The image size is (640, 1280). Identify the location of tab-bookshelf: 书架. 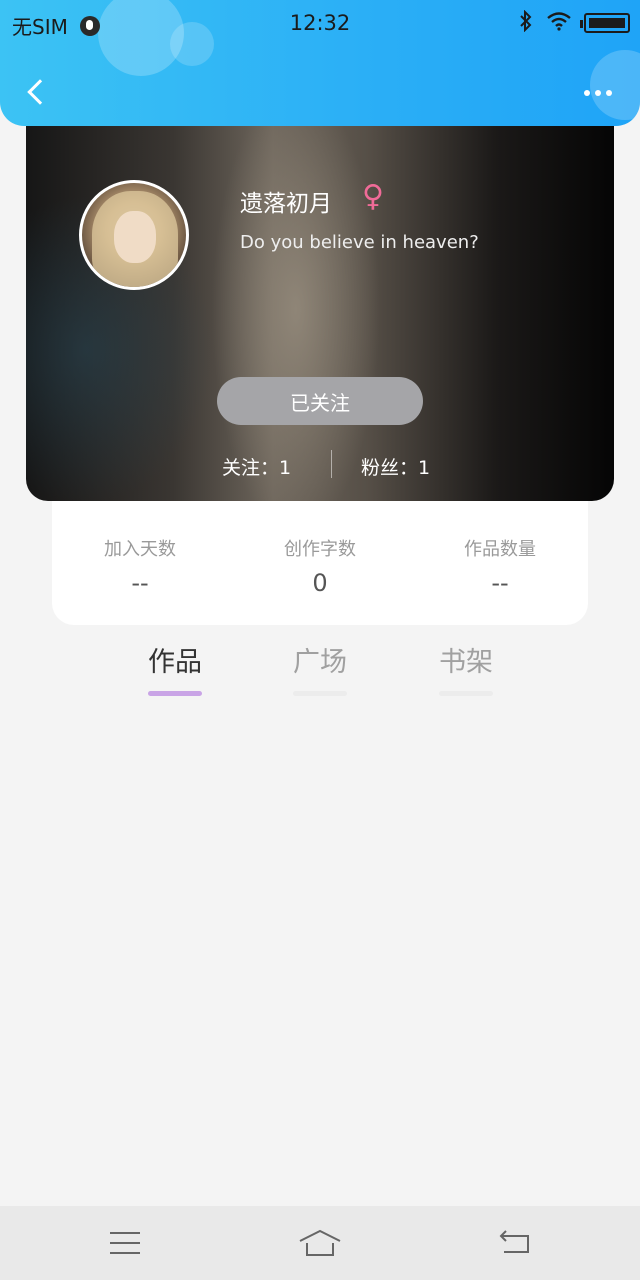
(466, 668).